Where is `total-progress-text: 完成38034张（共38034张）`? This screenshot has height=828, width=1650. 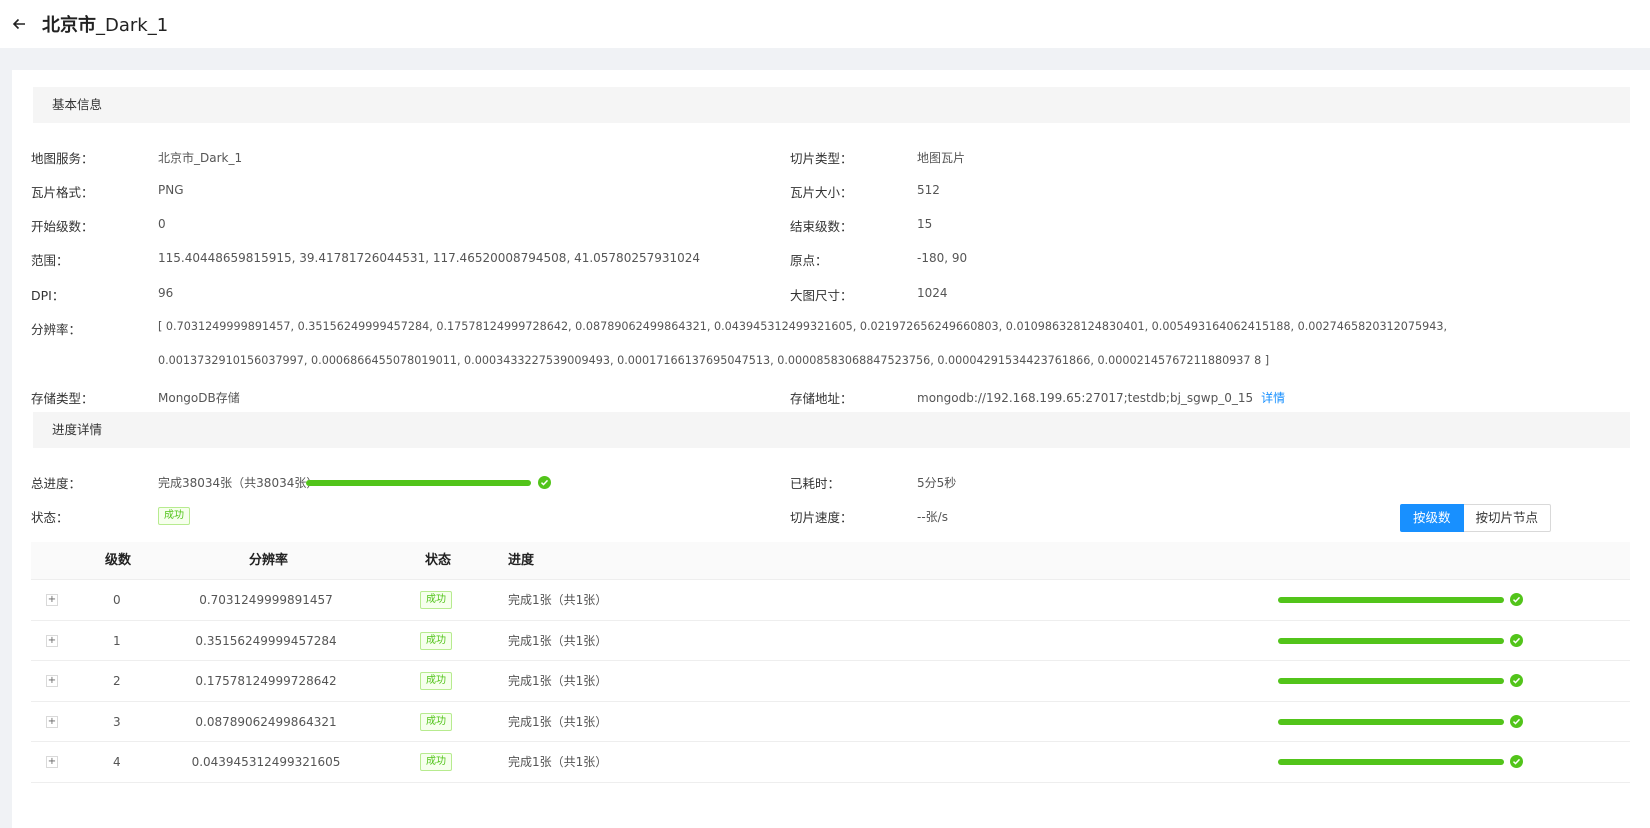
total-progress-text: 完成38034张（共38034张） is located at coordinates (238, 483).